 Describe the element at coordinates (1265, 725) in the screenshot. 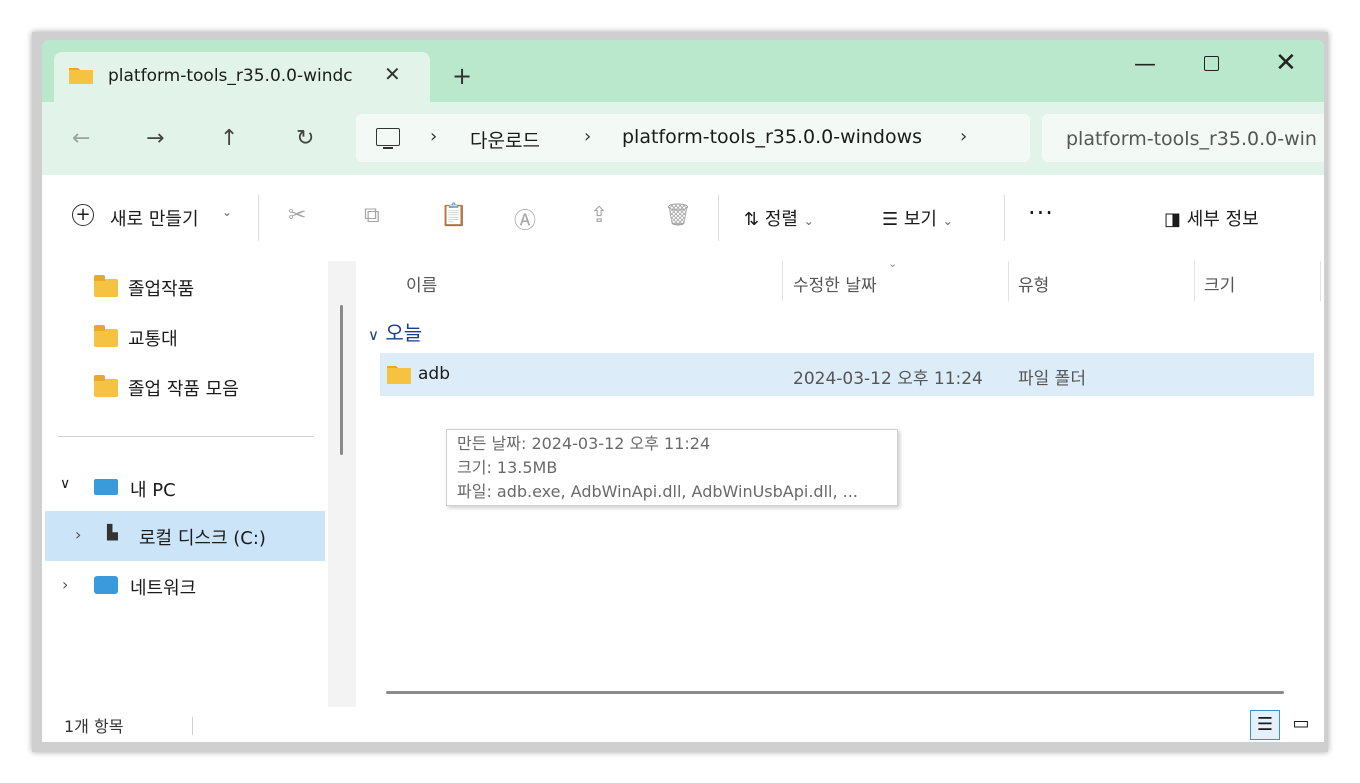

I see `details-view-button: ☰` at that location.